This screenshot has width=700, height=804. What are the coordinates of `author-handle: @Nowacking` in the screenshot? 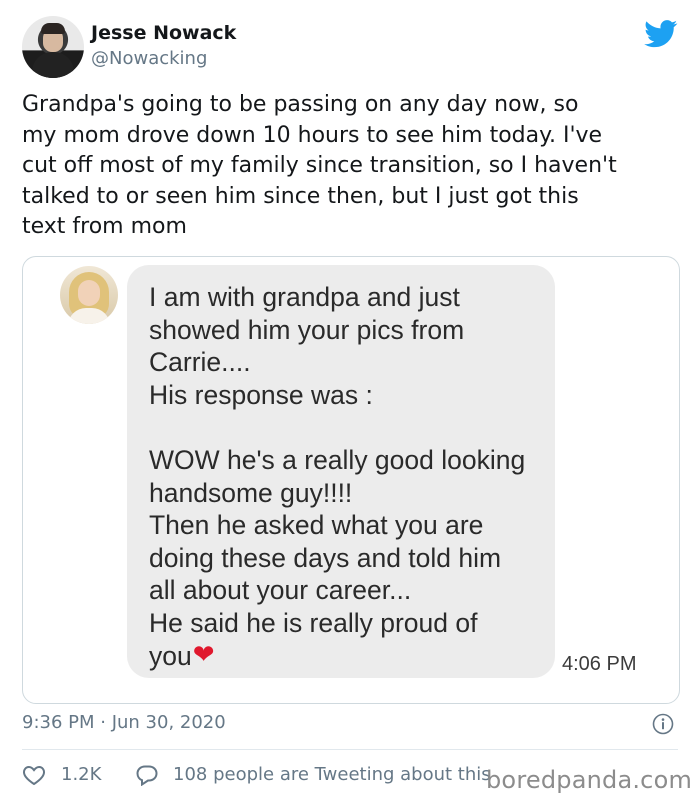 It's located at (149, 58).